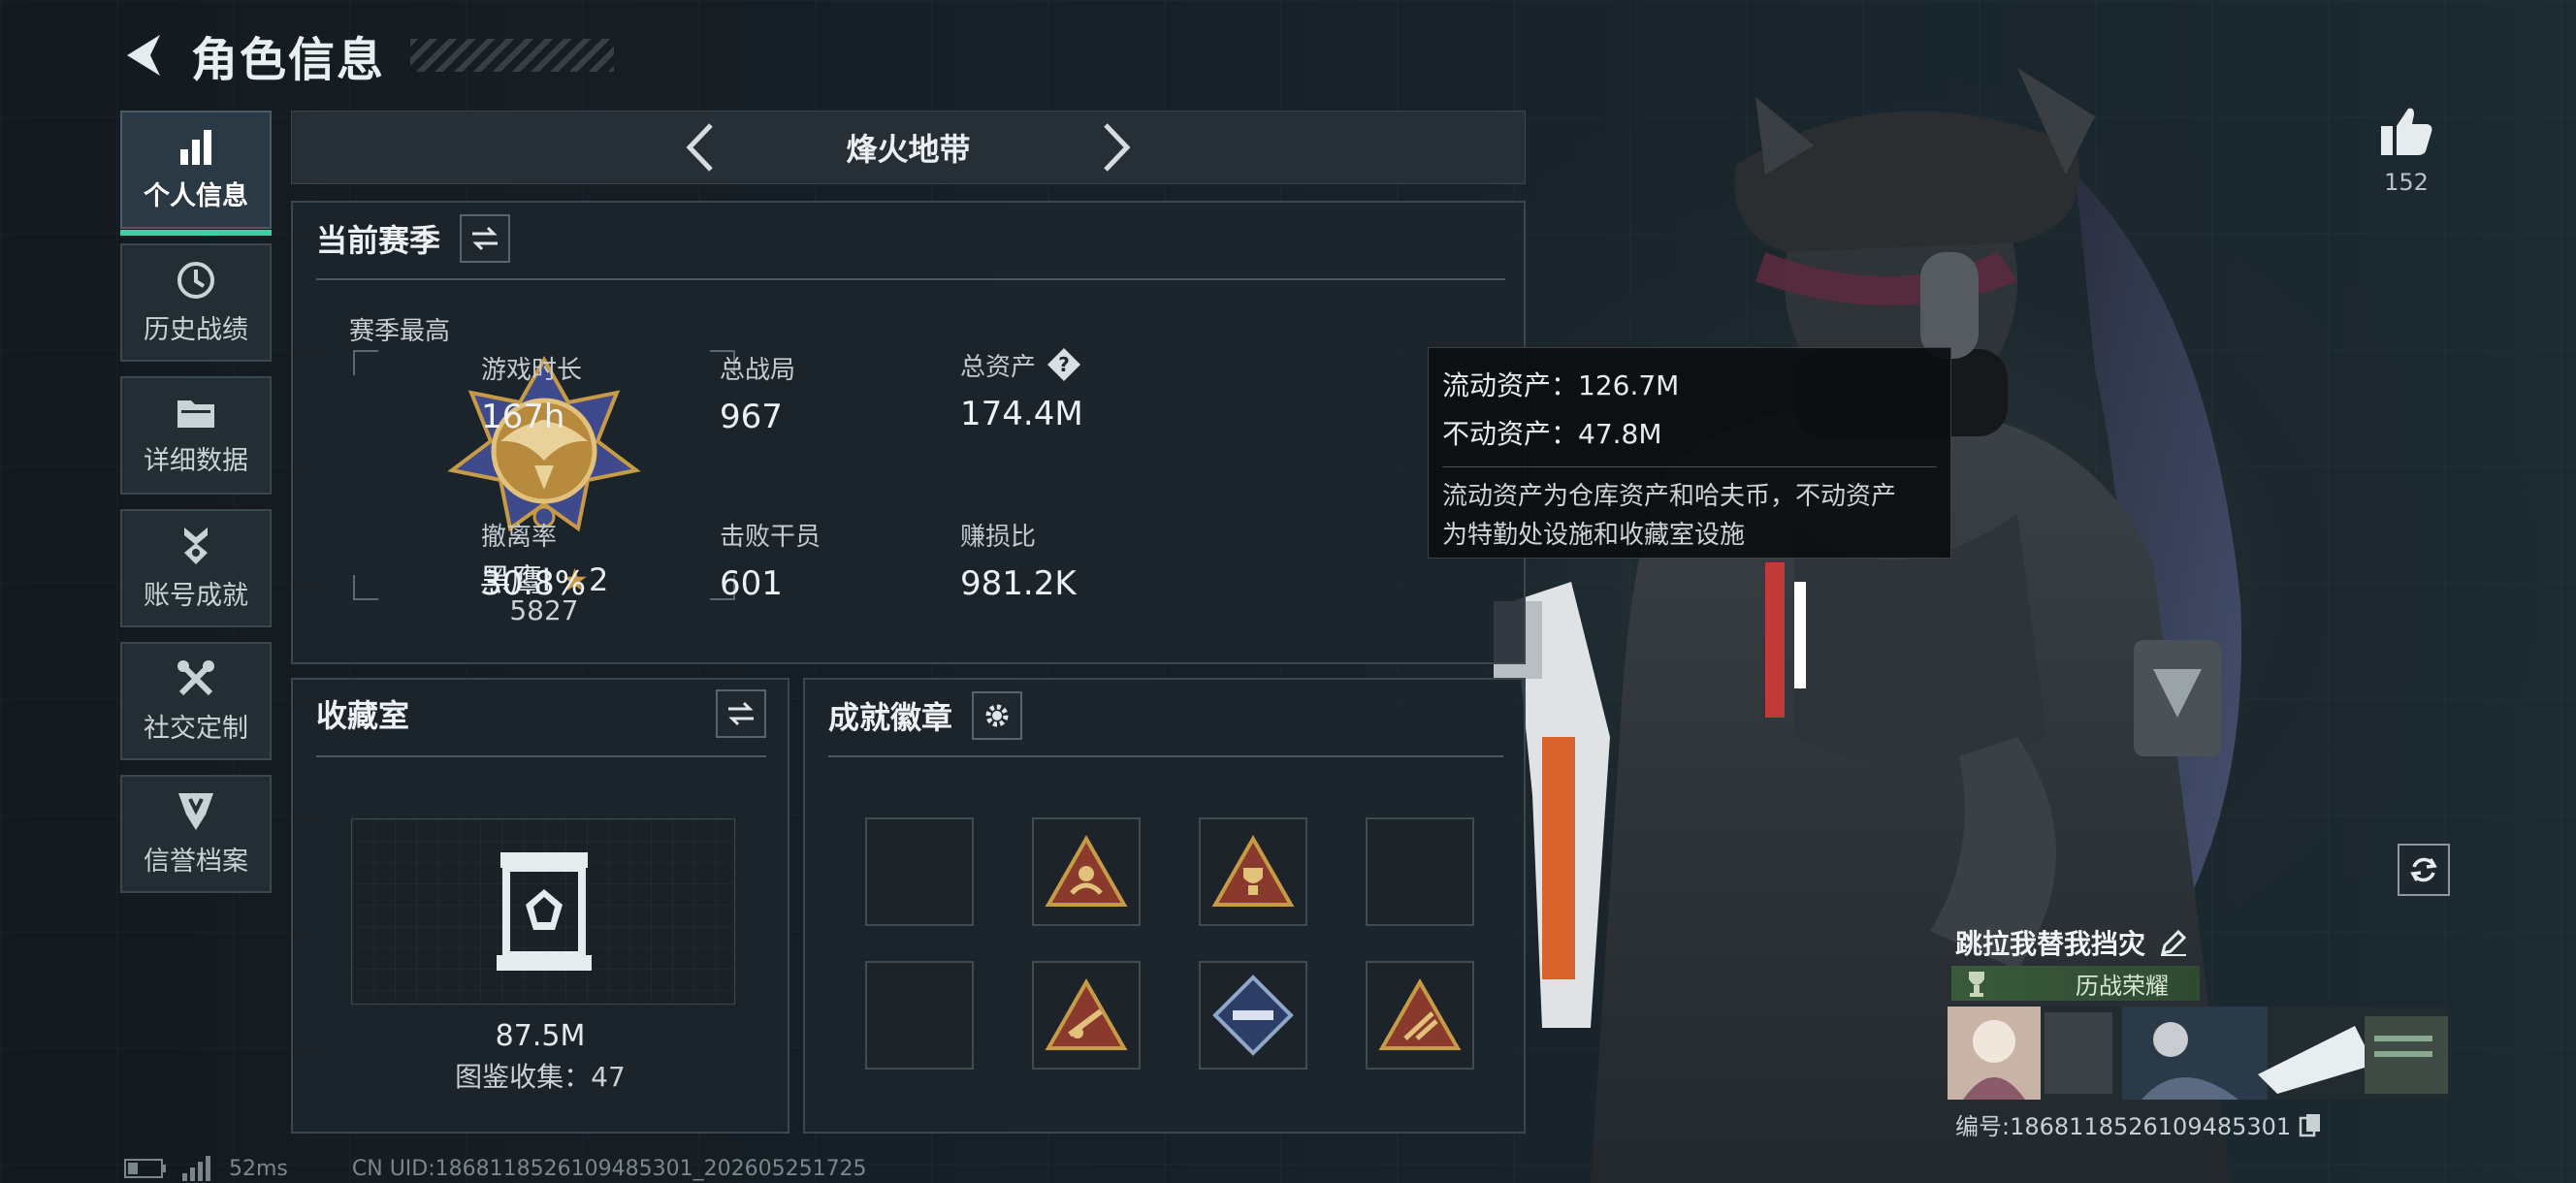  What do you see at coordinates (1165, 756) in the screenshot?
I see `achievements-divider` at bounding box center [1165, 756].